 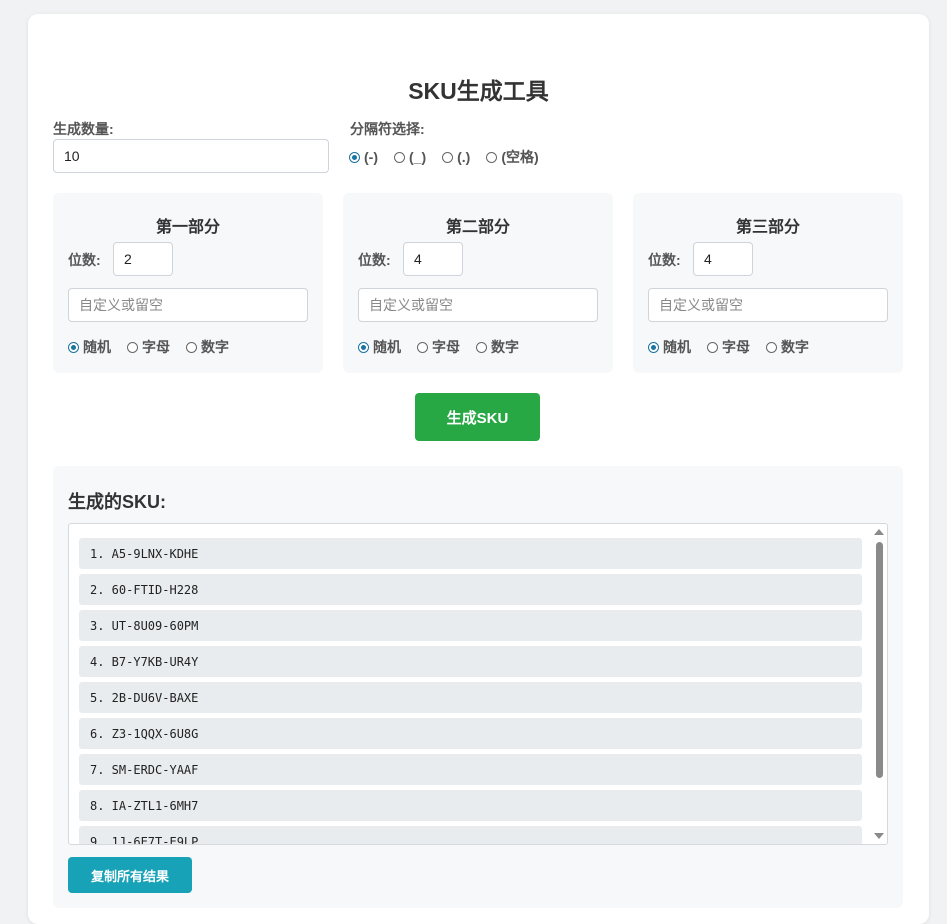 What do you see at coordinates (83, 129) in the screenshot?
I see `quantity-label: 生成数量:` at bounding box center [83, 129].